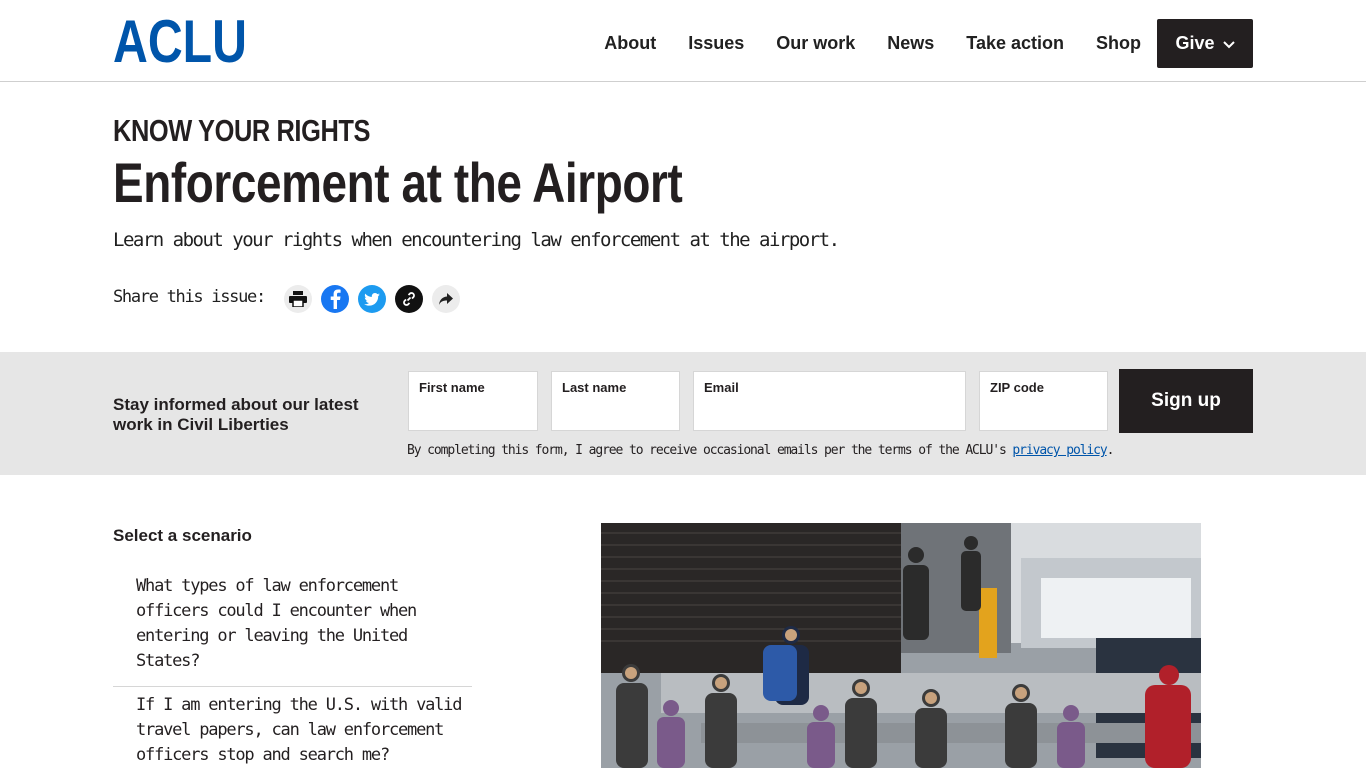 The image size is (1366, 768). I want to click on nav-news: News, so click(910, 43).